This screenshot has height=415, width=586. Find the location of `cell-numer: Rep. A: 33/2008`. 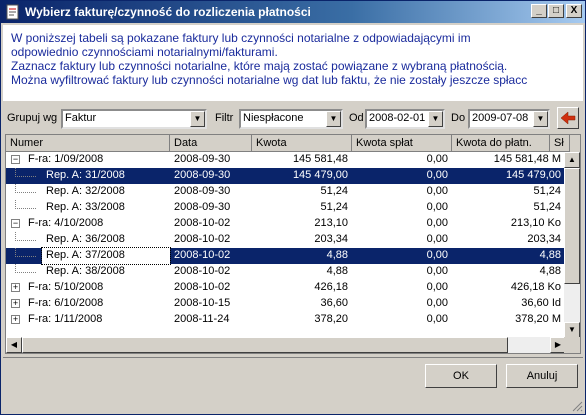

cell-numer: Rep. A: 33/2008 is located at coordinates (85, 207).